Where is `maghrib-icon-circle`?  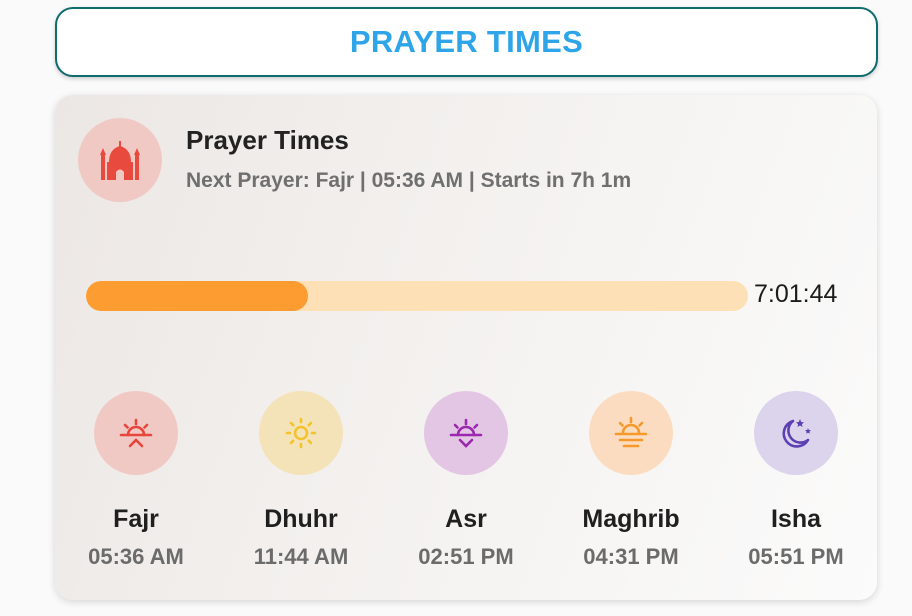
maghrib-icon-circle is located at coordinates (631, 433).